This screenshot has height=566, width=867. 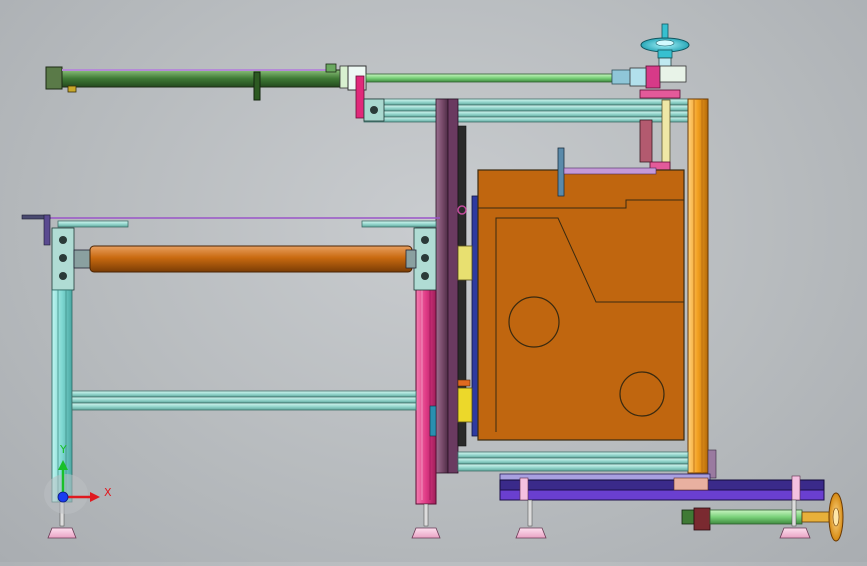 I want to click on center-pillars, so click(x=444, y=301).